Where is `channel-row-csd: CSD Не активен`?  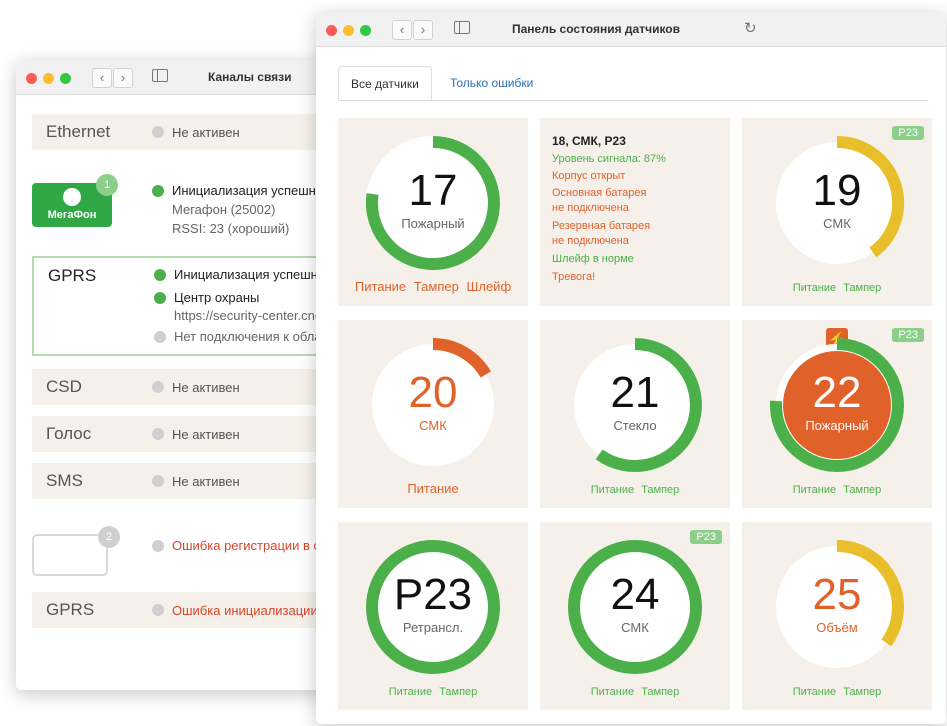
channel-row-csd: CSD Не активен is located at coordinates (194, 387).